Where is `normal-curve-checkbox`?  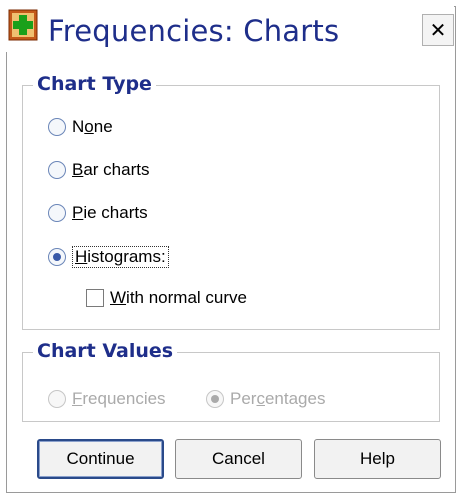 normal-curve-checkbox is located at coordinates (95, 298).